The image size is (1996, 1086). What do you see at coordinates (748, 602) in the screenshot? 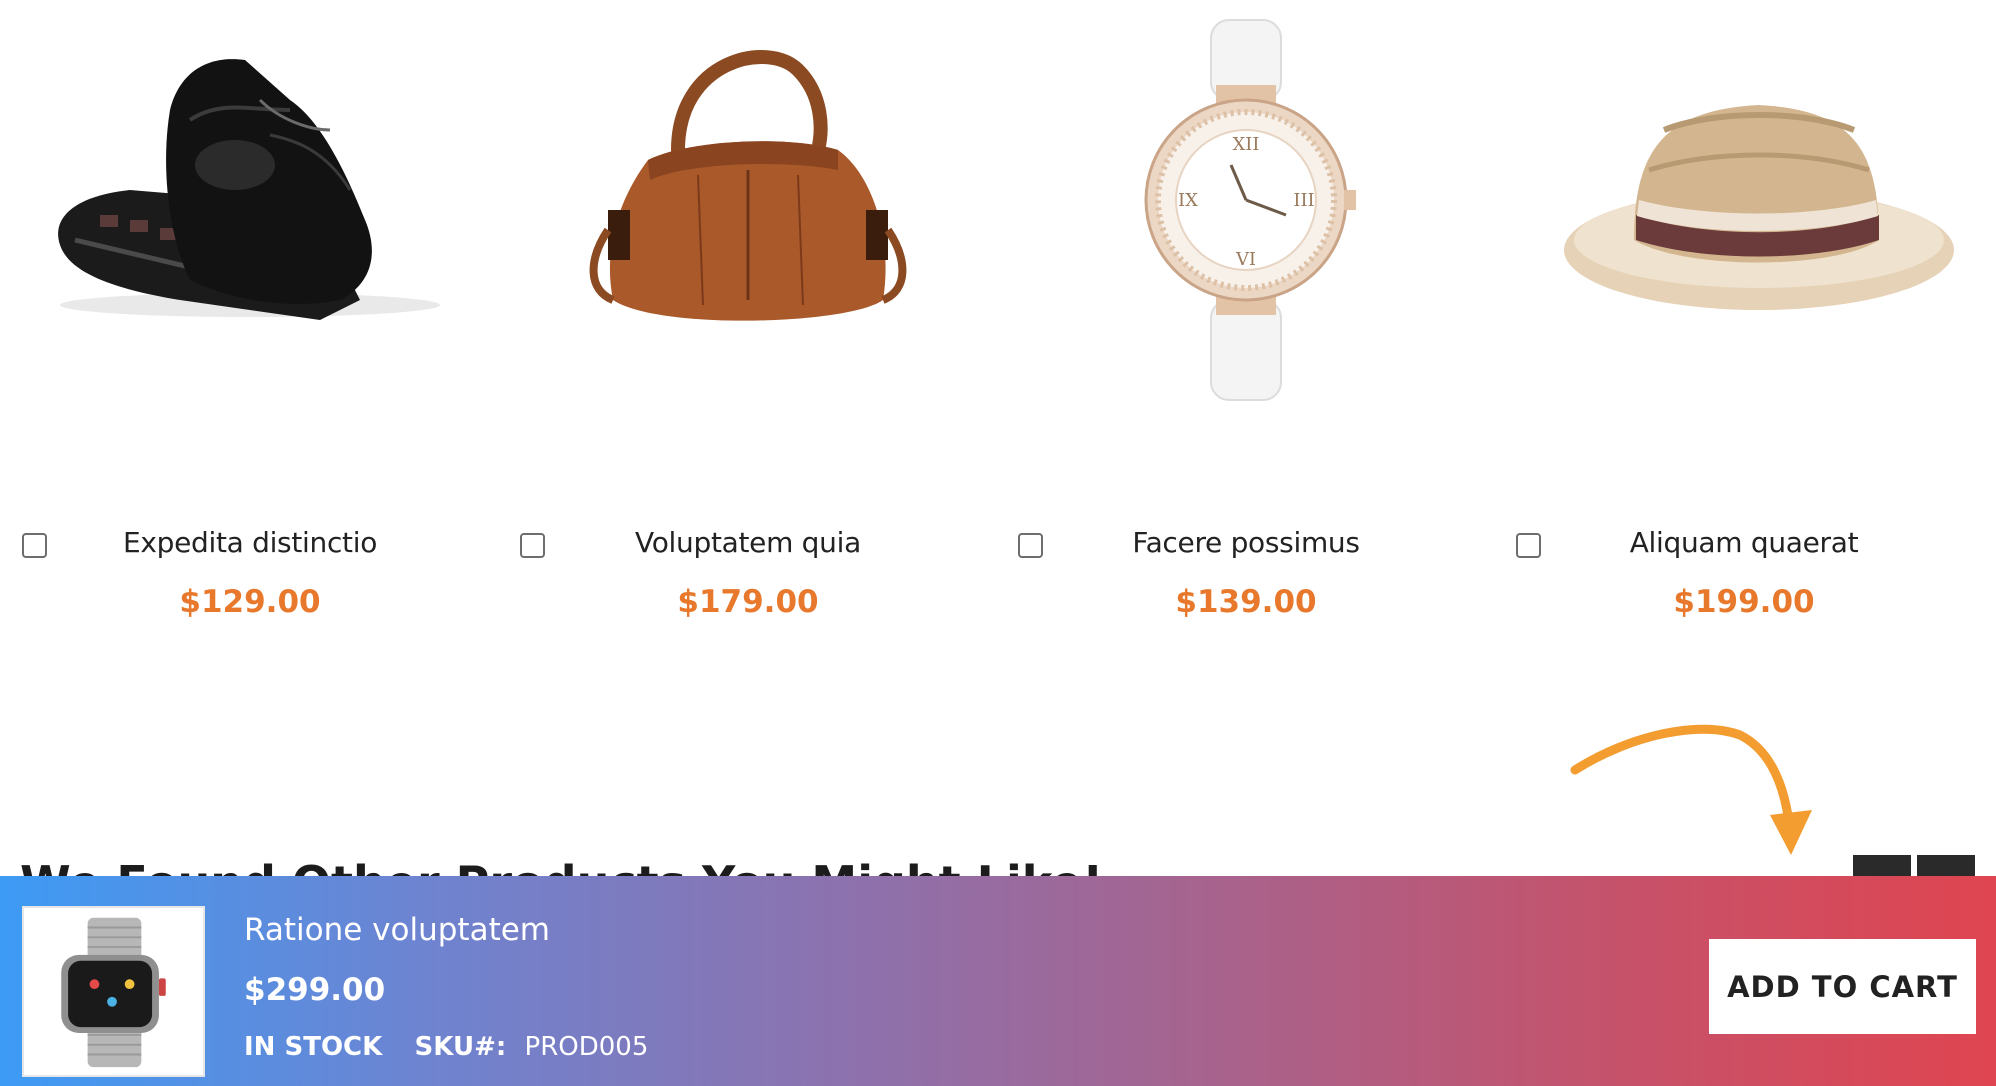
I see `product-price: $179.00` at bounding box center [748, 602].